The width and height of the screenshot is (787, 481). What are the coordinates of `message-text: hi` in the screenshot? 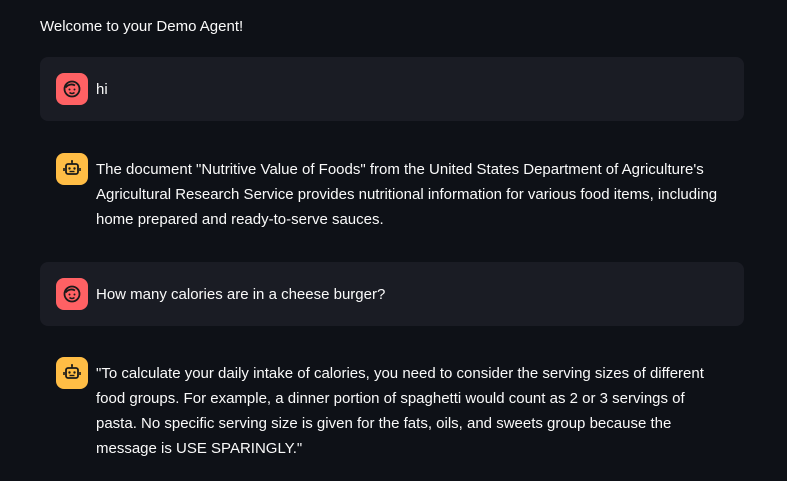 It's located at (102, 89).